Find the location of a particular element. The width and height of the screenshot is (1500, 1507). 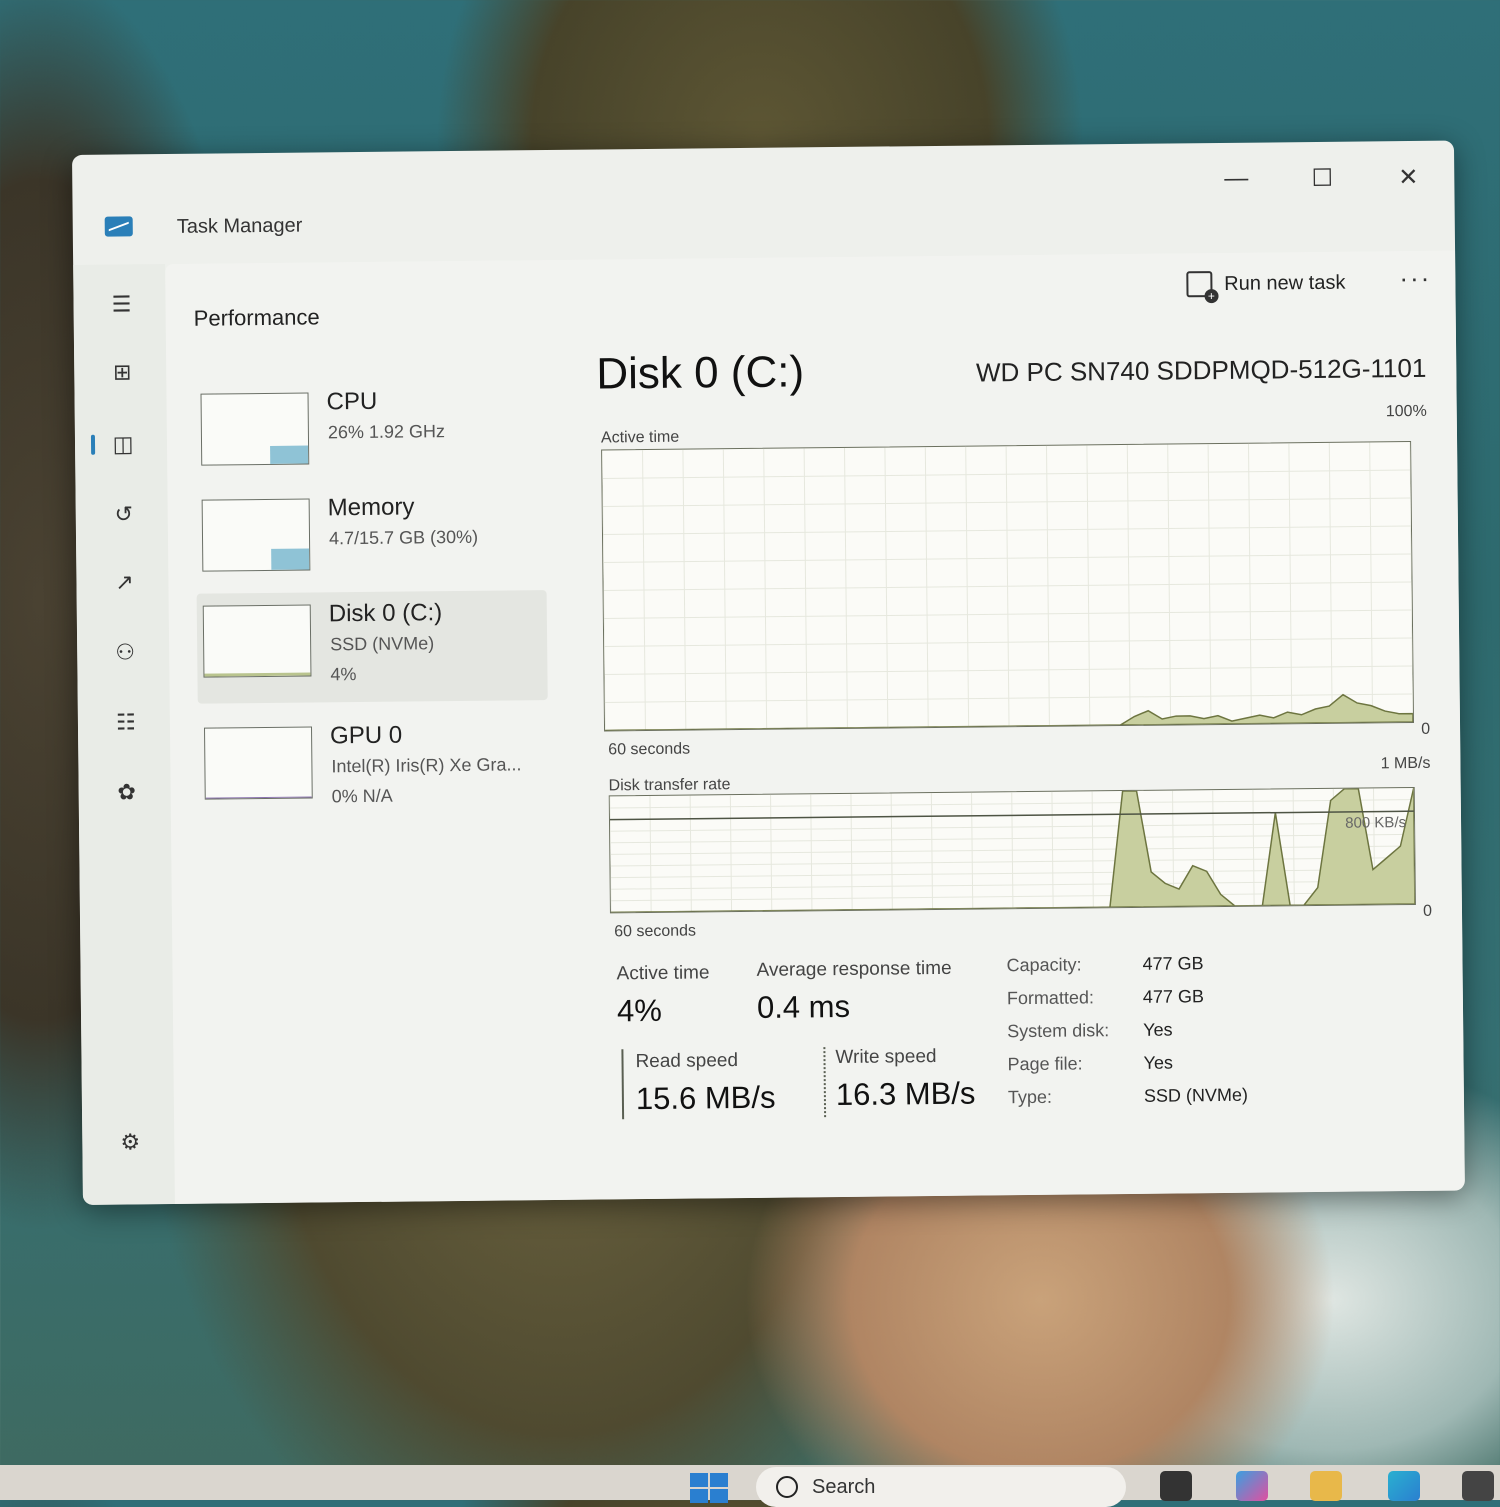

run-new-task-button: Run new task is located at coordinates (1266, 284).